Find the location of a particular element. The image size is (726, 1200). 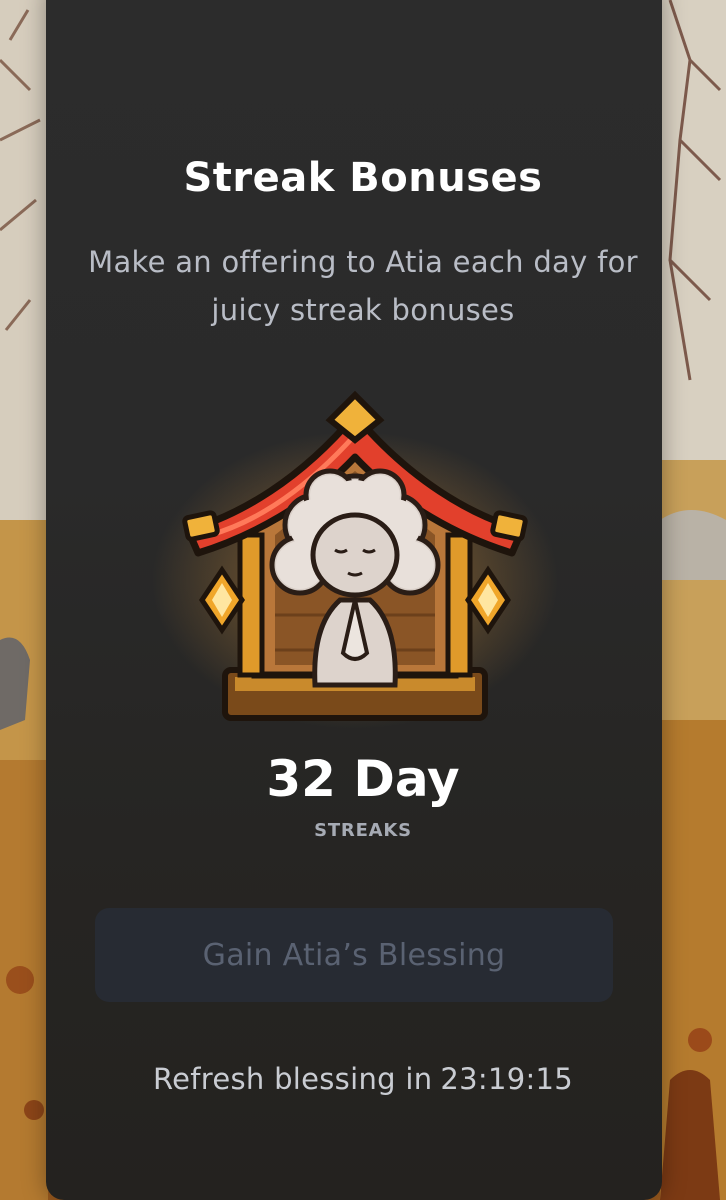

refresh-label: Refresh blessing in is located at coordinates (292, 1079).